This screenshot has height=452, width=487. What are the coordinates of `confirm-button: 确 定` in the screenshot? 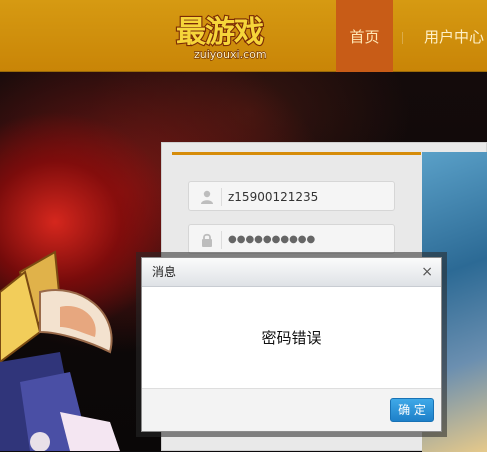 It's located at (412, 410).